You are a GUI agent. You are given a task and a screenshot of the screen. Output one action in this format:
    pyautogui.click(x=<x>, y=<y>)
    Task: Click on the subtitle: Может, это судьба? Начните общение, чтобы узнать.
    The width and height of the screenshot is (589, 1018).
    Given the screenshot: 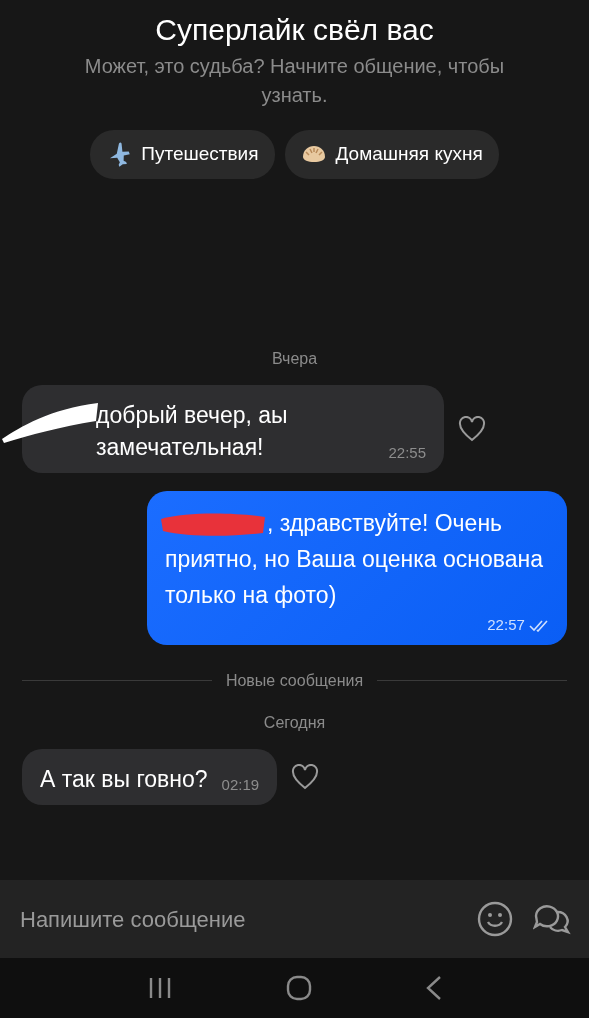 What is the action you would take?
    pyautogui.click(x=294, y=81)
    